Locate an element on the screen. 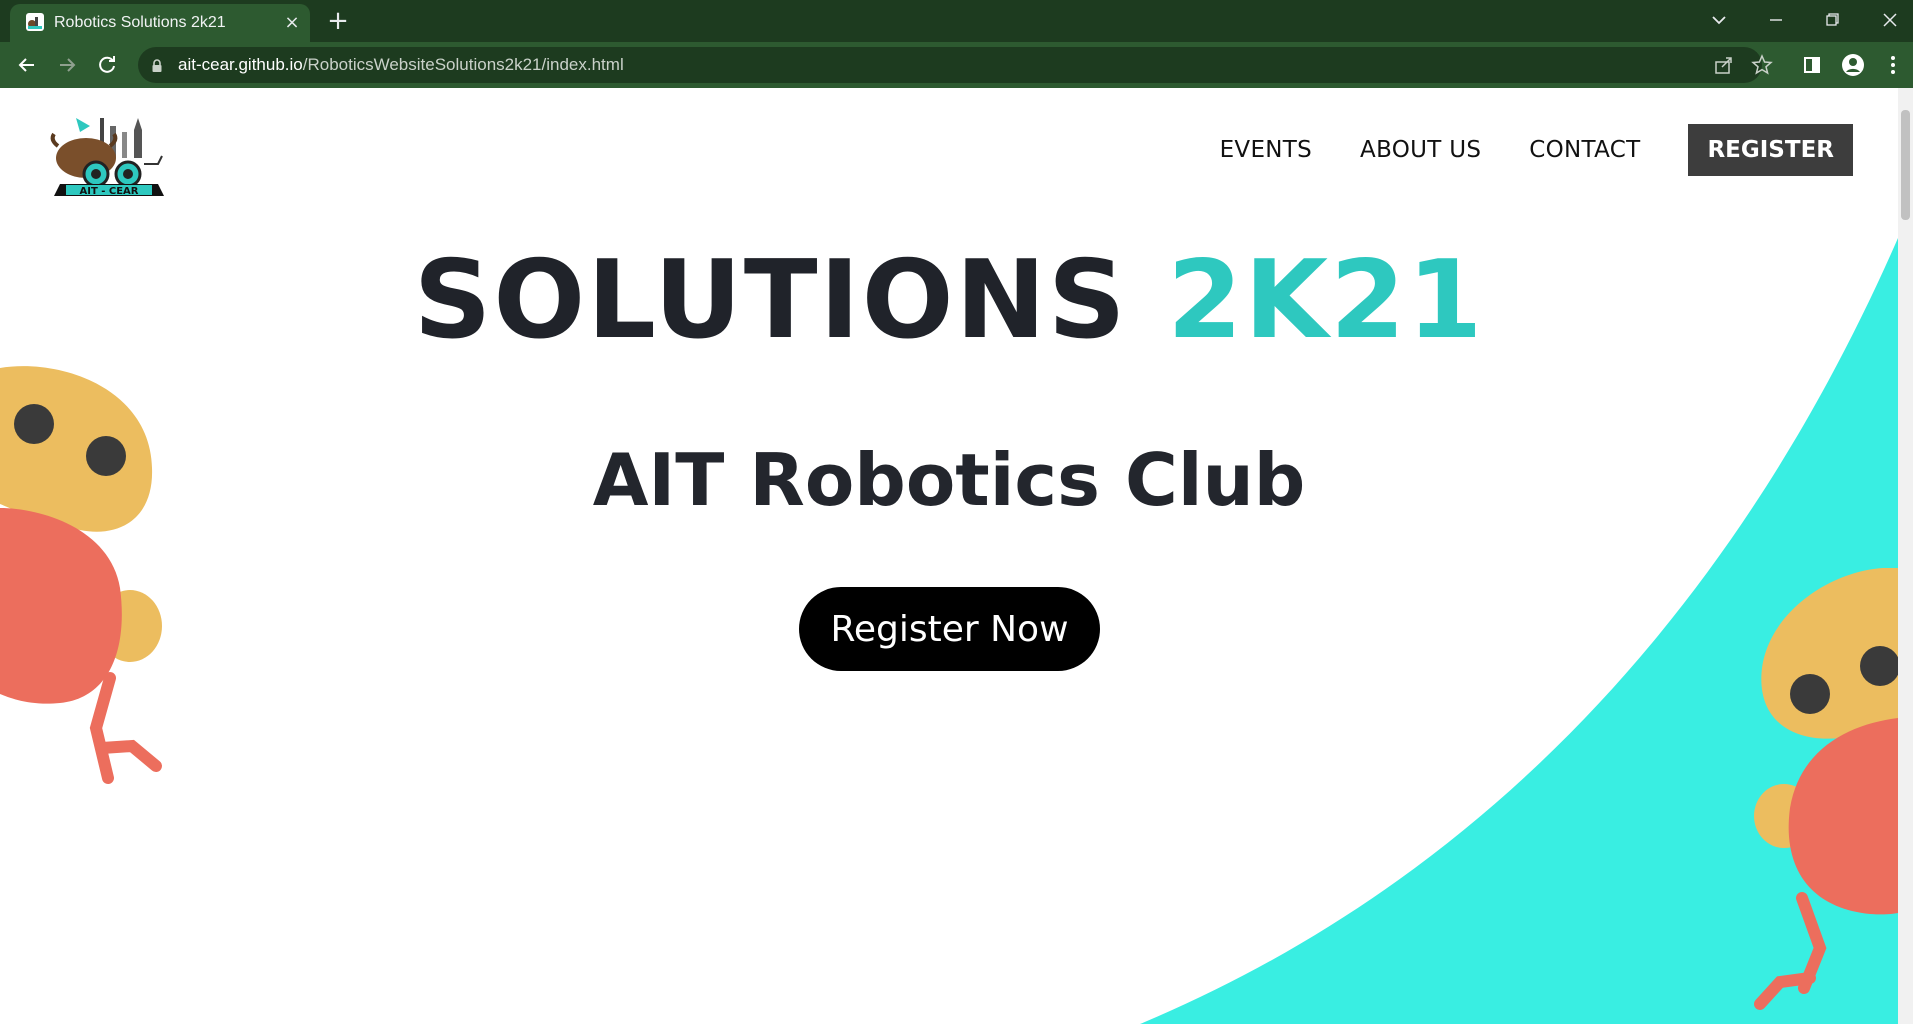  more-menu-icon is located at coordinates (1893, 65).